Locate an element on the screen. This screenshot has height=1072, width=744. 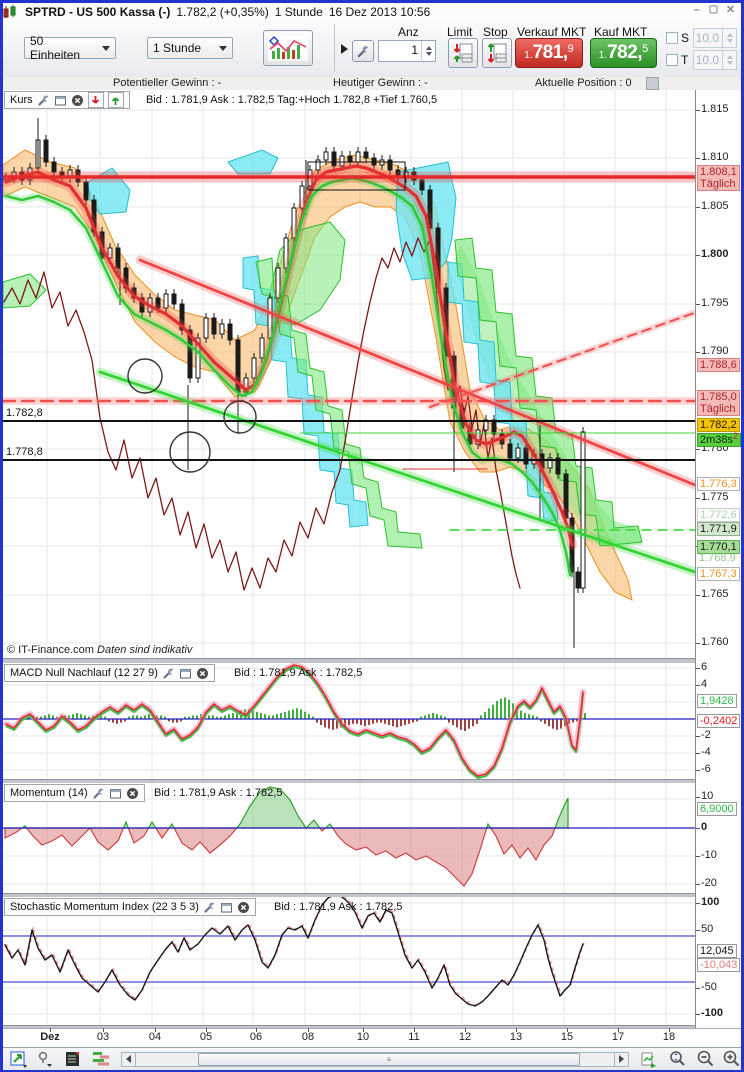
units-select: 50 Einheiten is located at coordinates (70, 48).